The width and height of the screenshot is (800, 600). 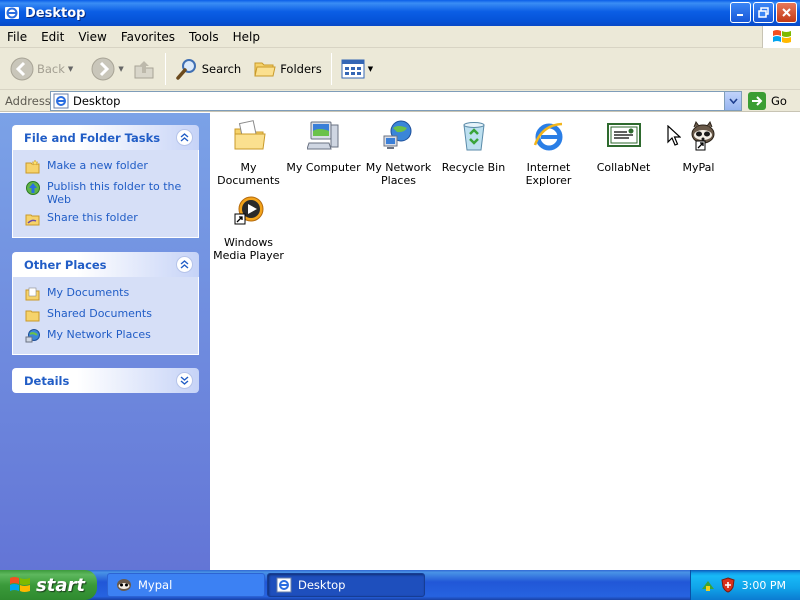 I want to click on address-input: Desktop, so click(x=396, y=101).